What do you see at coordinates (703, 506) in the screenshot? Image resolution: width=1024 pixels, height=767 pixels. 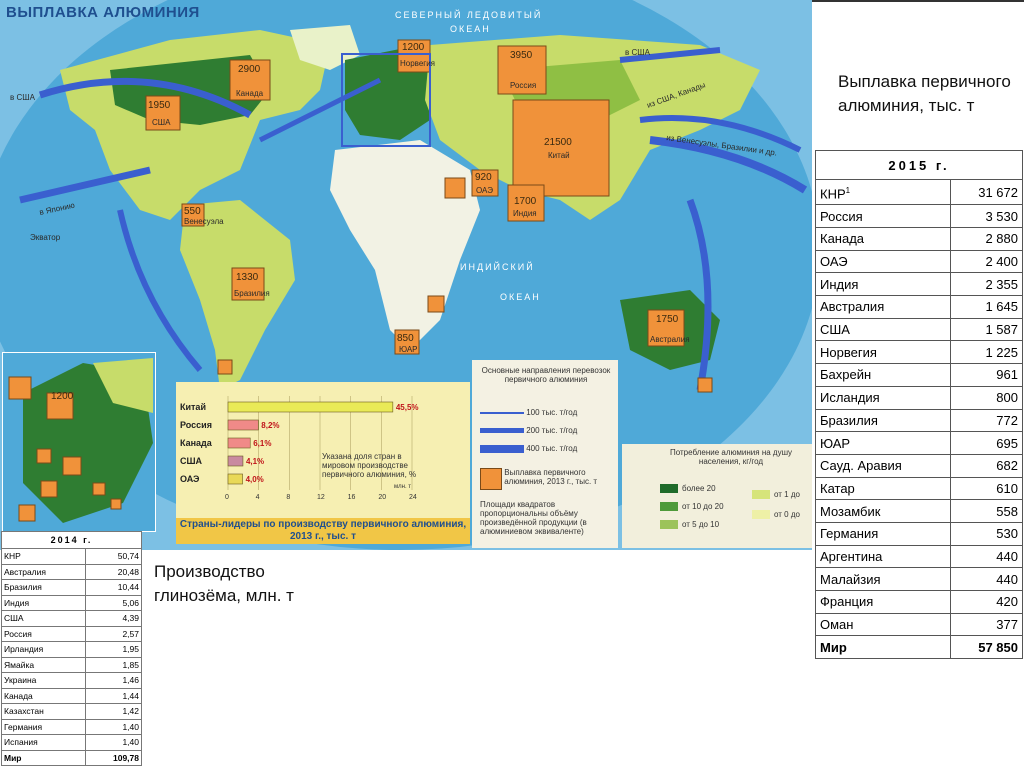 I see `consumption-10-20: от 10 до 20` at bounding box center [703, 506].